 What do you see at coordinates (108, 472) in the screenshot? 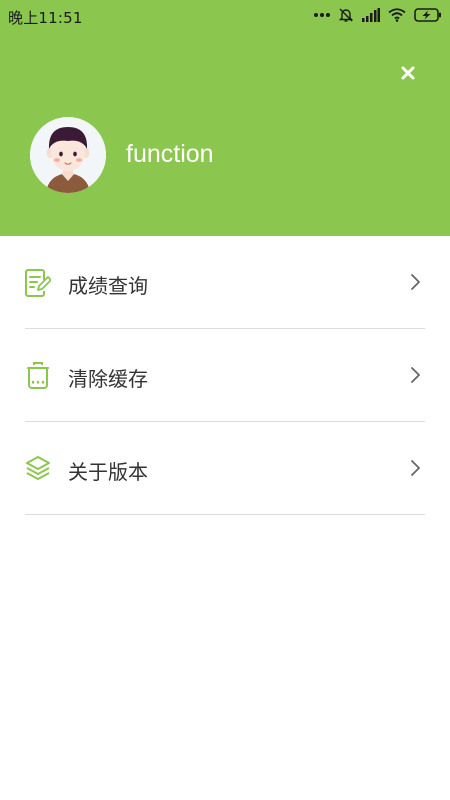
I see `menu-item-label: 关于版本` at bounding box center [108, 472].